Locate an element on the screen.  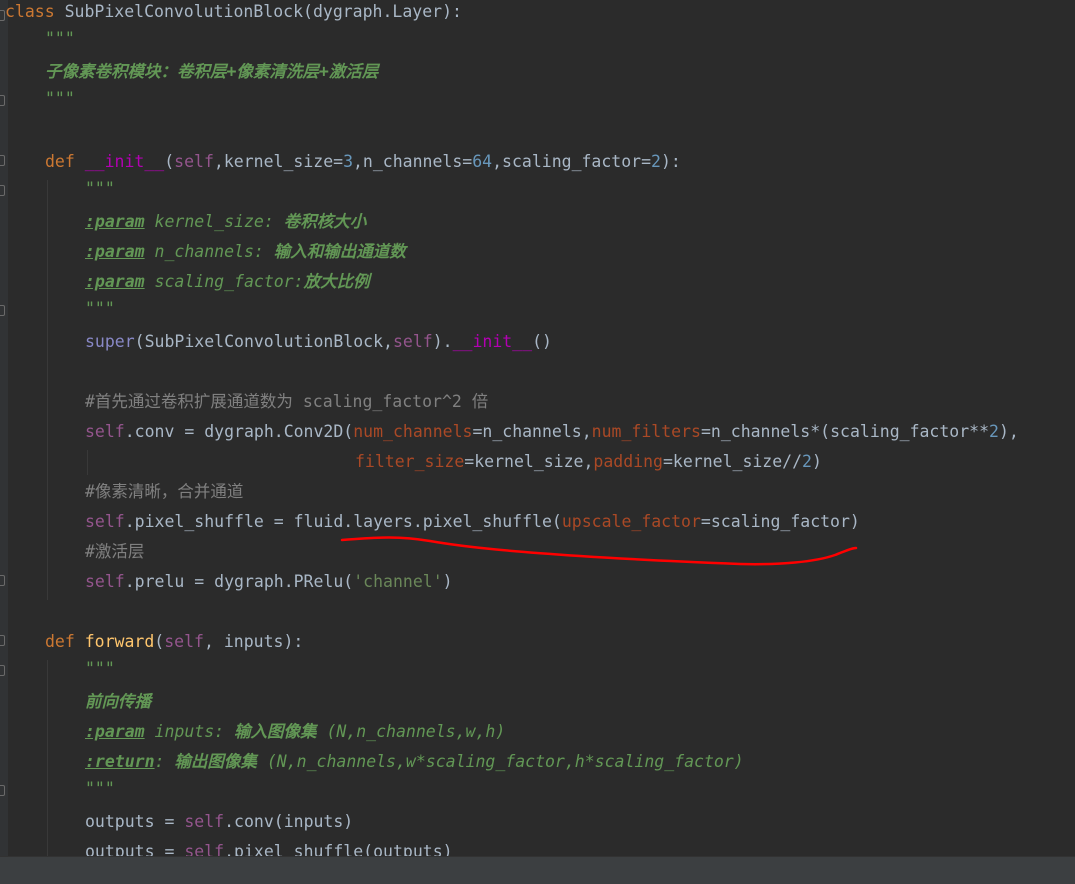
code-line-23: """ is located at coordinates (100, 669).